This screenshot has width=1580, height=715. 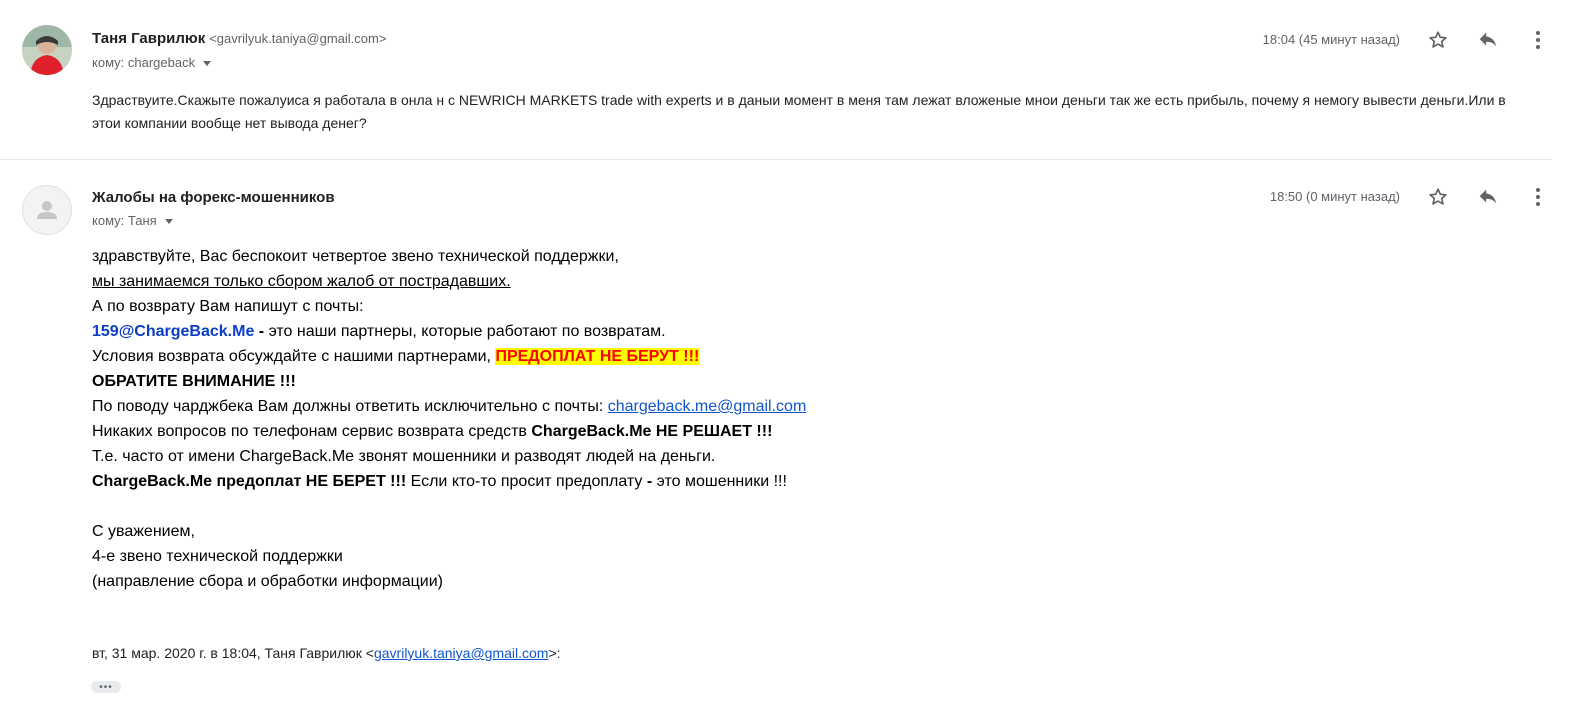 I want to click on sender-name-text: Таня Гаврилюк, so click(x=149, y=38).